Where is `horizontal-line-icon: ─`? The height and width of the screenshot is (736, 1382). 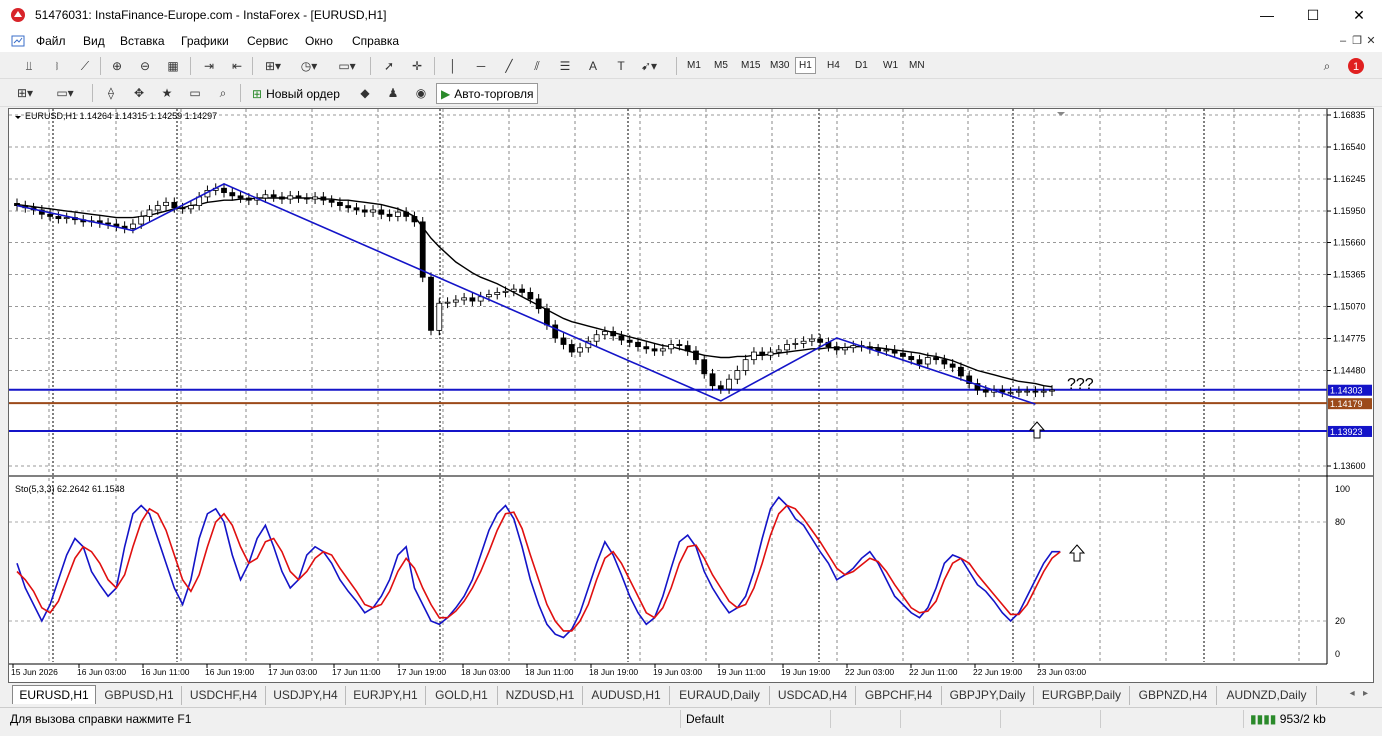 horizontal-line-icon: ─ is located at coordinates (481, 66).